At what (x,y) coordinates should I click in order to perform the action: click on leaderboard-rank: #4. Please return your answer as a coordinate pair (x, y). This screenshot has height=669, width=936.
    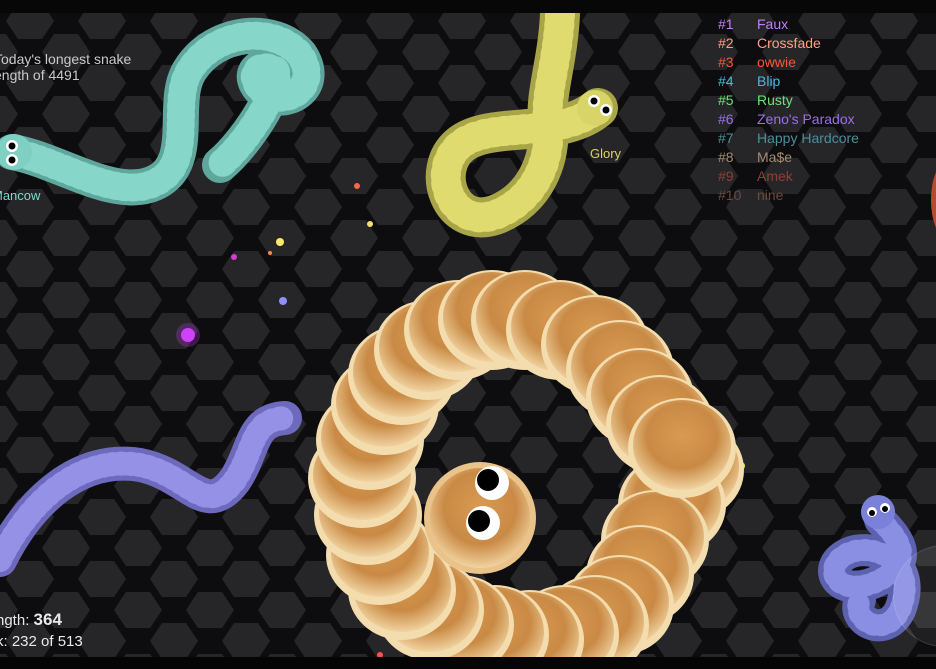
    Looking at the image, I should click on (726, 81).